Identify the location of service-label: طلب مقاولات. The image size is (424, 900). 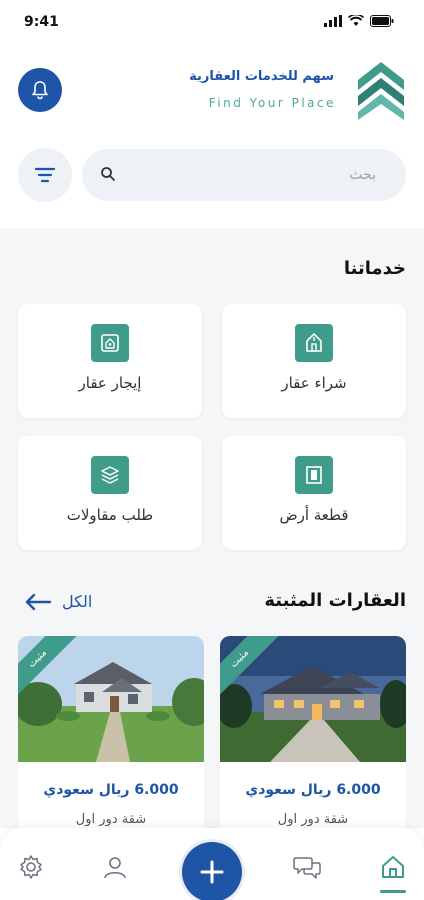
(110, 515).